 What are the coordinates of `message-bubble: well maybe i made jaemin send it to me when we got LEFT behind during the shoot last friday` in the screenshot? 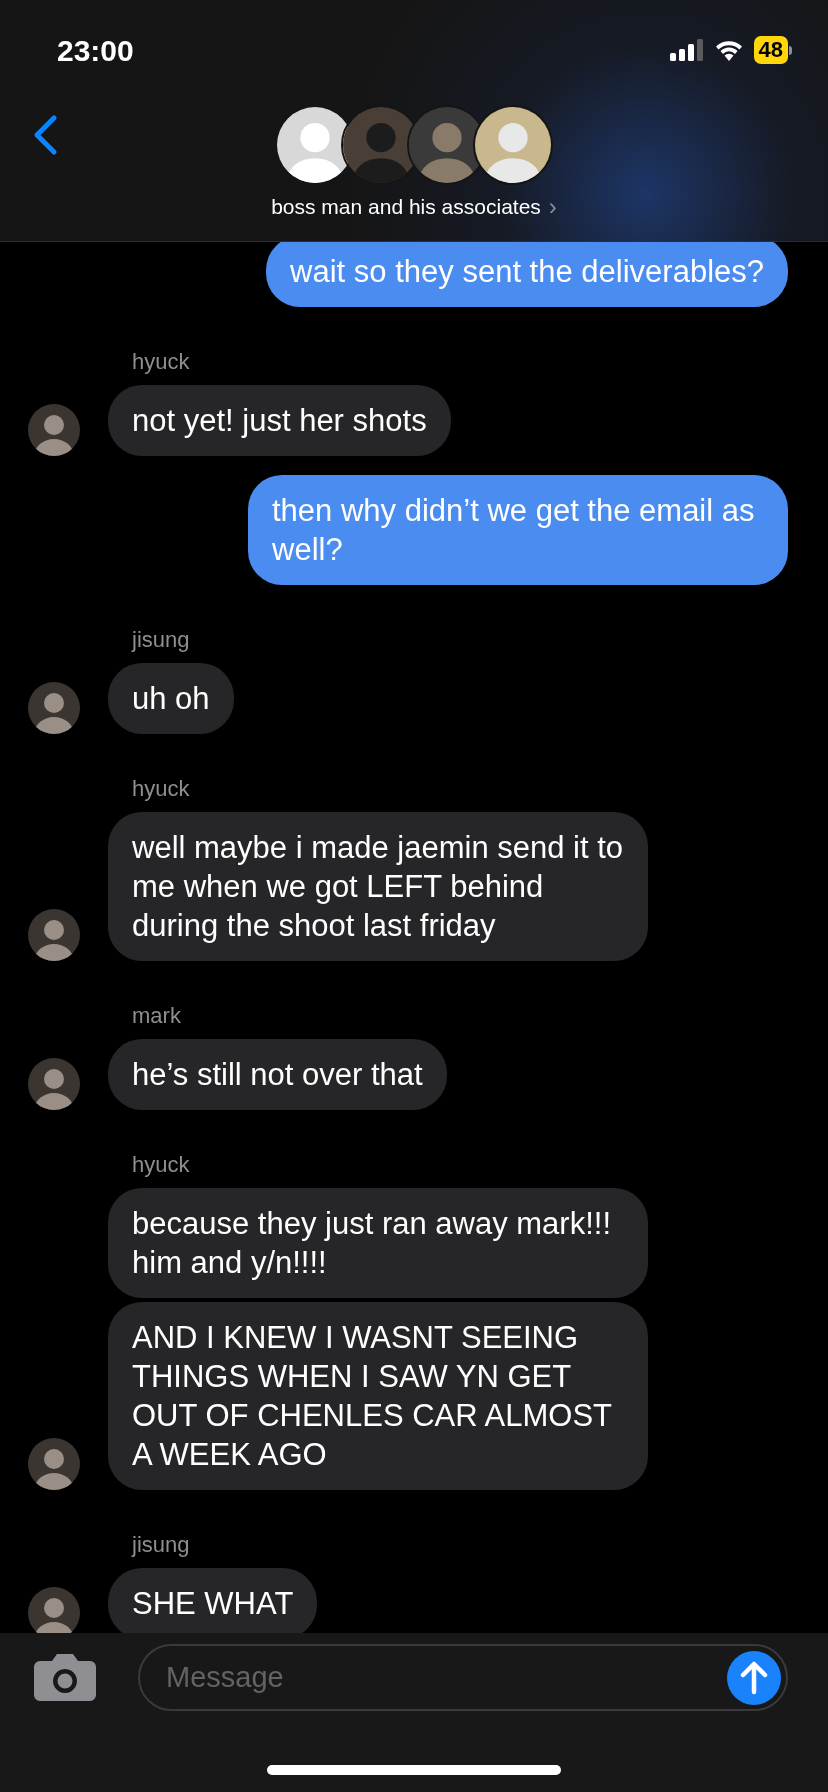 It's located at (378, 886).